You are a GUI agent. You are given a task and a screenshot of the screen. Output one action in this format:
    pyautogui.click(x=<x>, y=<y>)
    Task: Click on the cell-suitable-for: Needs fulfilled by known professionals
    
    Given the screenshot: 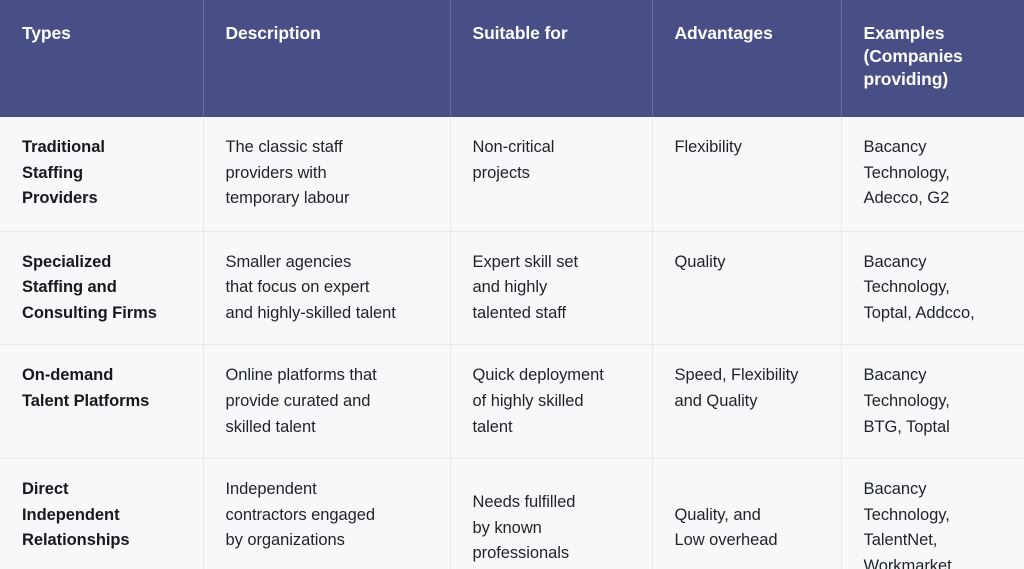 What is the action you would take?
    pyautogui.click(x=551, y=513)
    